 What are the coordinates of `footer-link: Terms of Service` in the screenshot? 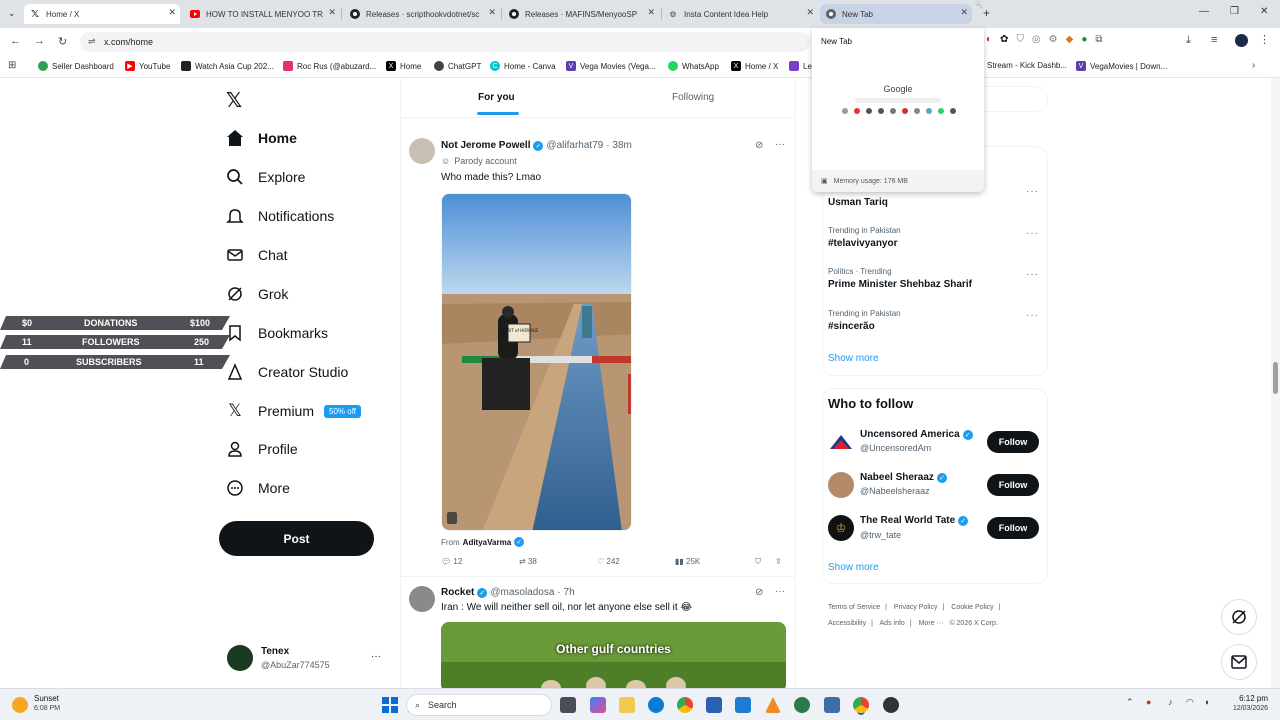 It's located at (854, 607).